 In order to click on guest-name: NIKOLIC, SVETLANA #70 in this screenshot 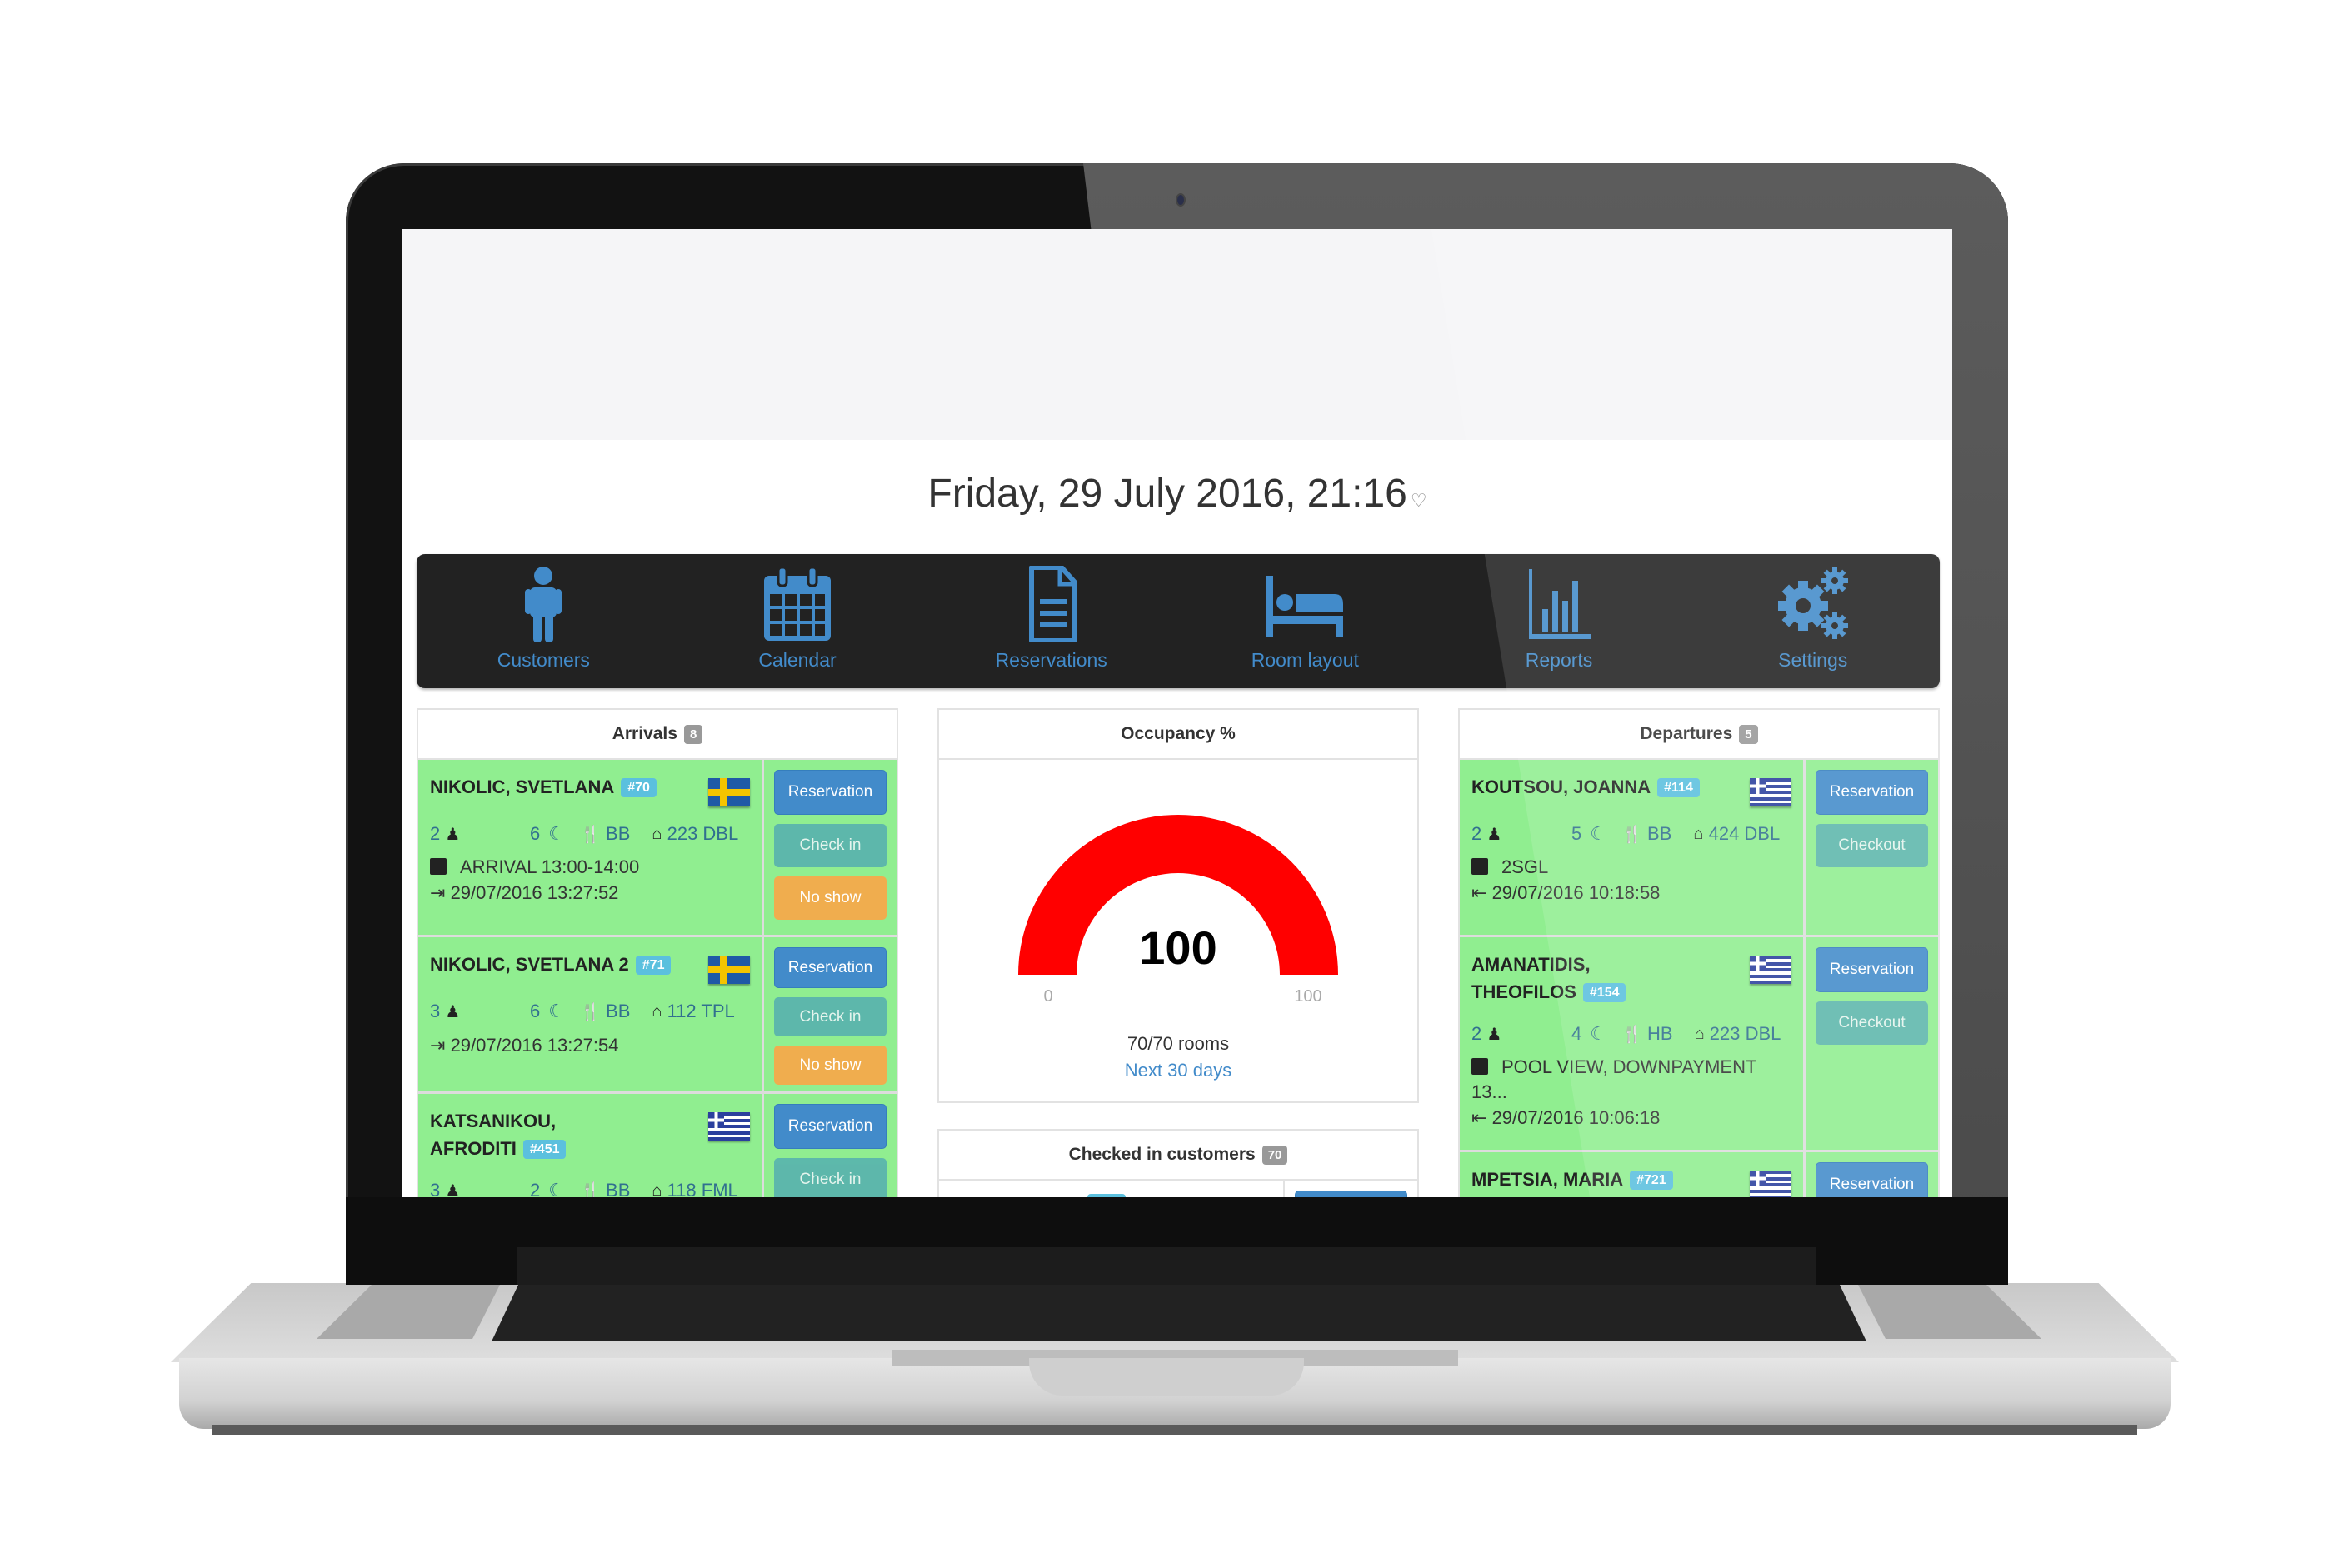, I will do `click(571, 787)`.